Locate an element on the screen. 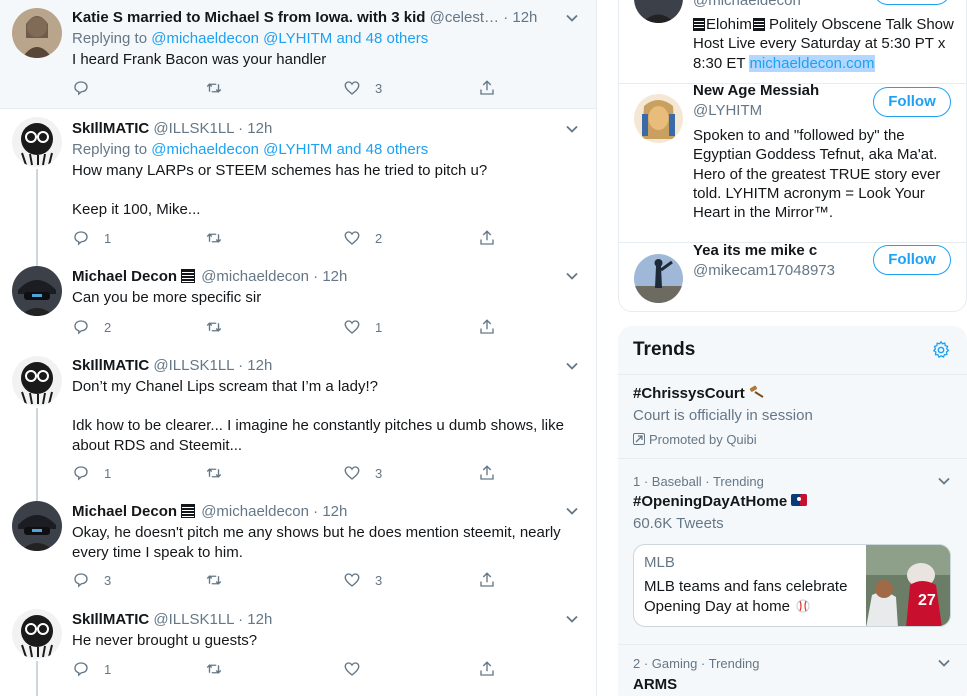 The image size is (967, 696). bio-link: michaeldecon.com is located at coordinates (812, 63).